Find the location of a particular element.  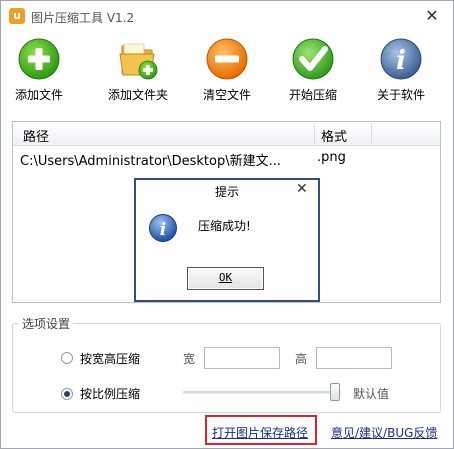

add-folder-button: 添加文件夹 is located at coordinates (138, 70).